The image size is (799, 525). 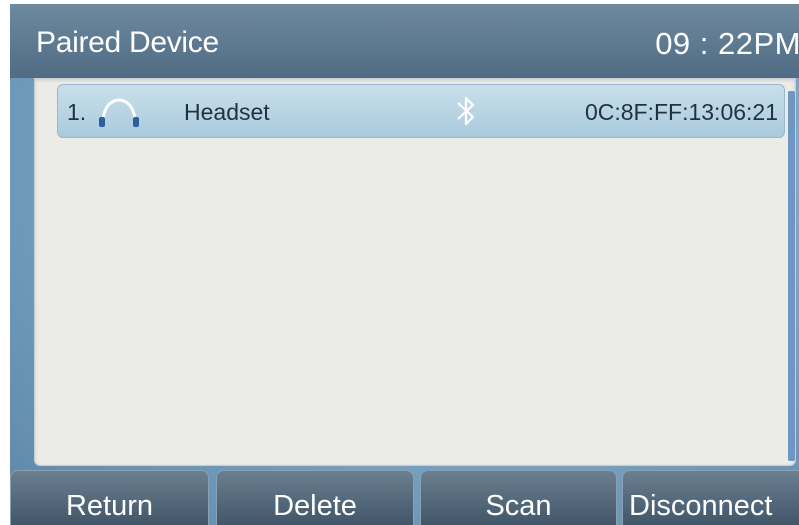 I want to click on device-row: 1. Headset 0C:8F:FF:13:06:21, so click(x=421, y=111).